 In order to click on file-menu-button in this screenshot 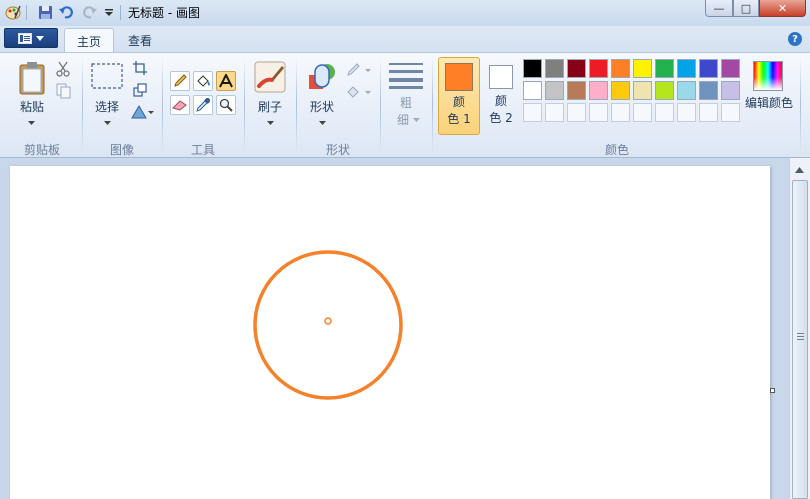, I will do `click(31, 38)`.